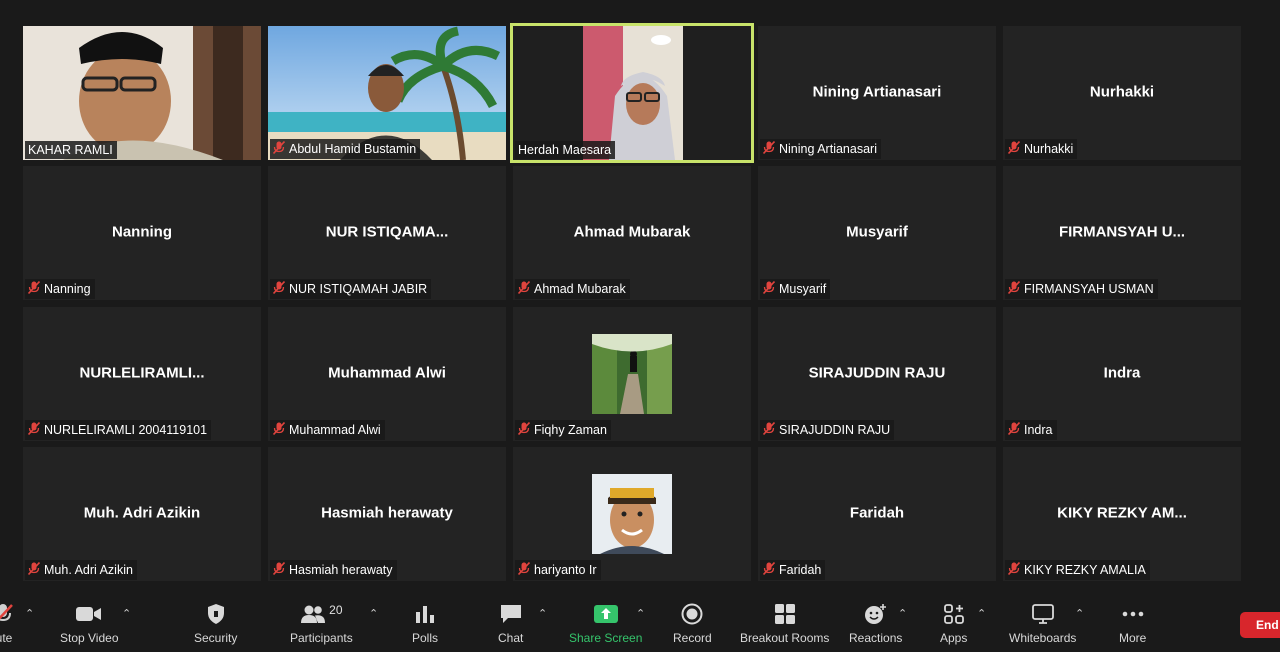 The height and width of the screenshot is (652, 1280). What do you see at coordinates (877, 374) in the screenshot?
I see `participant-tile: SIRAJUDDIN RAJU SIRAJUDDIN RAJU` at bounding box center [877, 374].